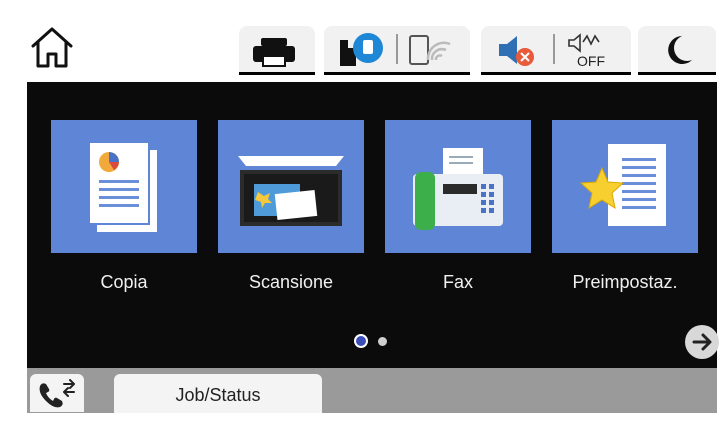 The width and height of the screenshot is (727, 427). I want to click on phone-transfer-icon, so click(57, 393).